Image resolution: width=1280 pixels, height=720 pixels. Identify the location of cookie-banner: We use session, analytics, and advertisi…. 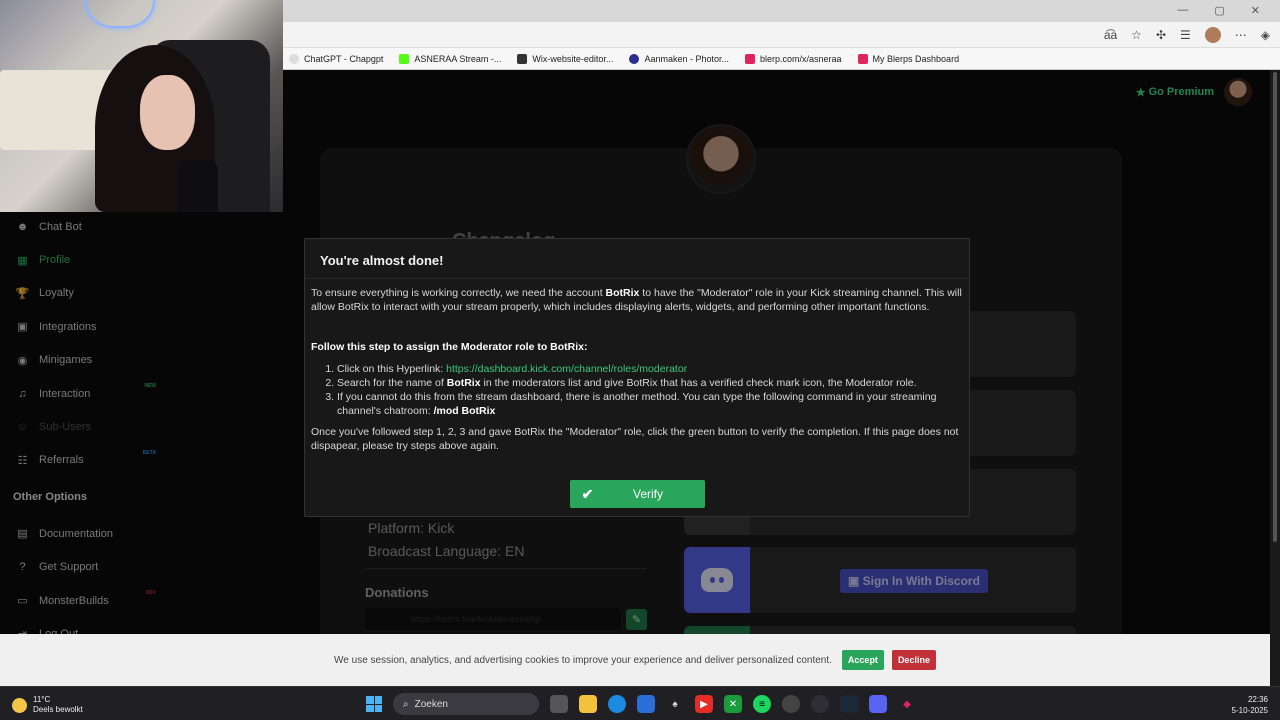
(635, 660).